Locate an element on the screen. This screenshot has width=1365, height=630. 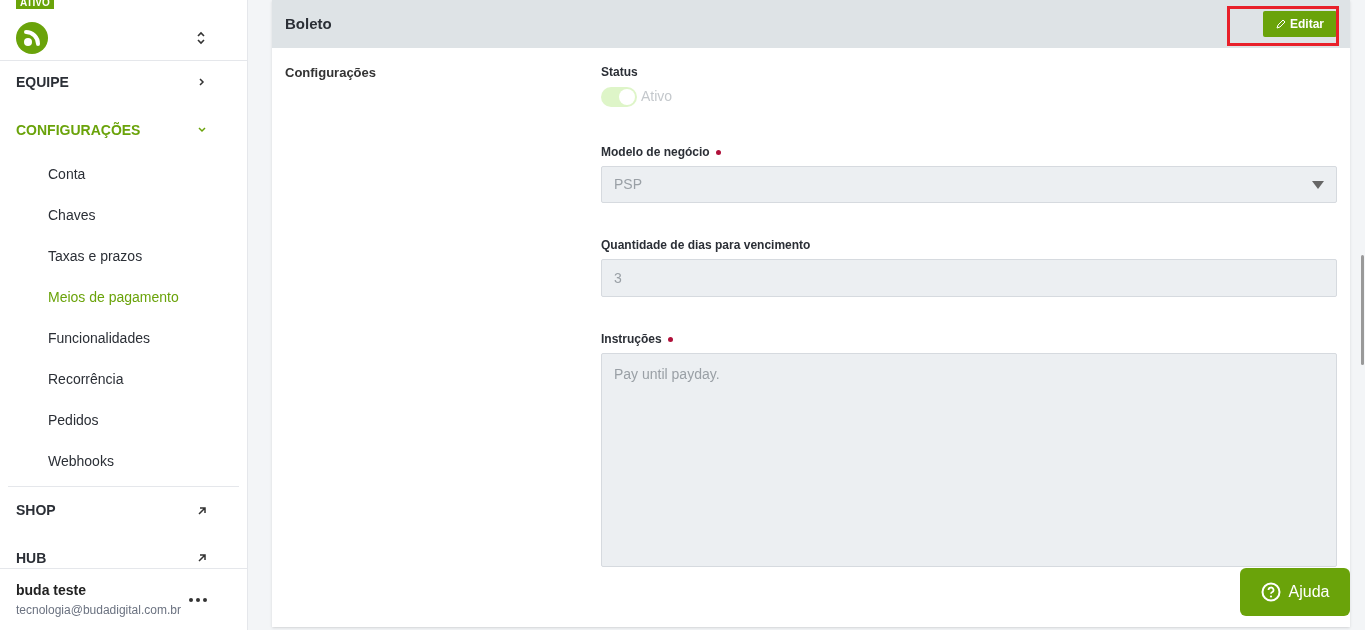
submenu-item: Taxas e prazos is located at coordinates (123, 256).